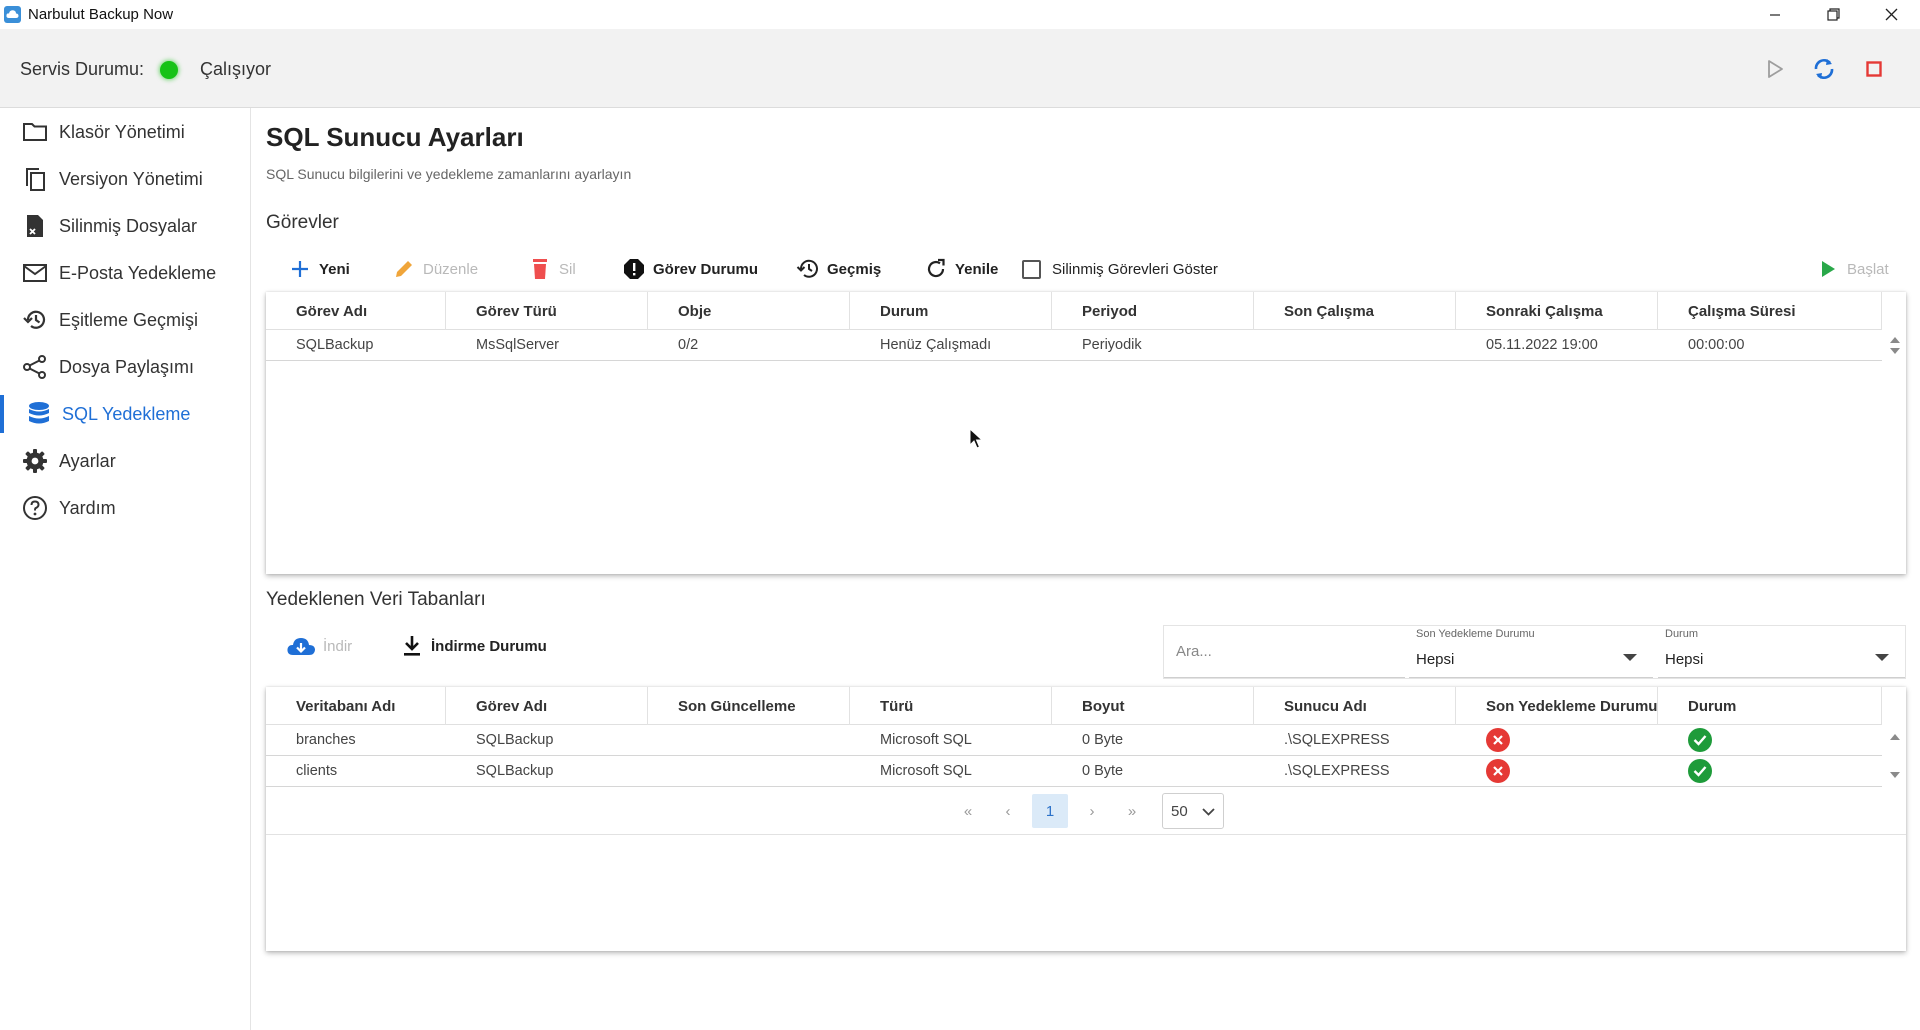 The image size is (1920, 1030). What do you see at coordinates (749, 311) in the screenshot?
I see `column-header: Obje` at bounding box center [749, 311].